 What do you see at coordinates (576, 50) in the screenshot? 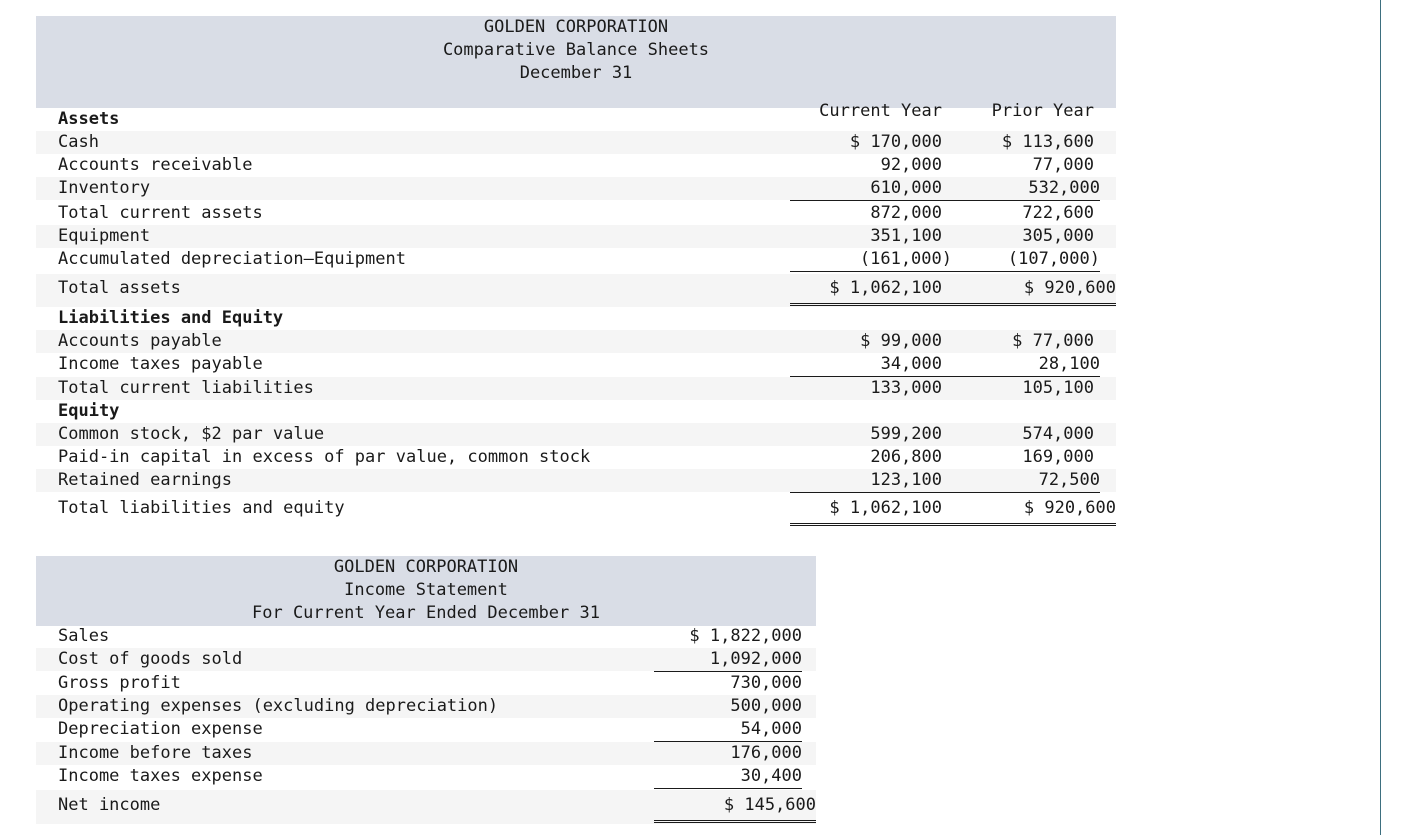
I see `balance-sheet-title: Comparative Balance Sheets` at bounding box center [576, 50].